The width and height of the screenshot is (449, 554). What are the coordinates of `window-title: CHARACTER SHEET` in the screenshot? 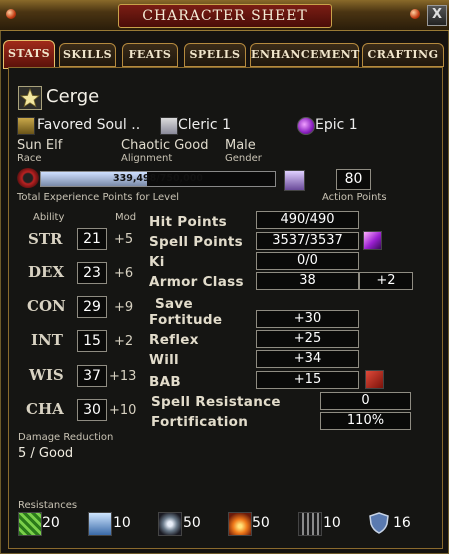 It's located at (225, 16).